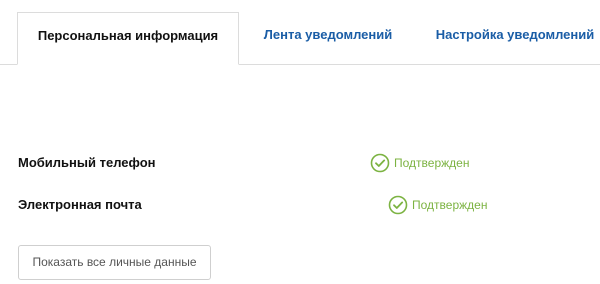 The width and height of the screenshot is (600, 284). I want to click on email-status: Подтвержден, so click(437, 205).